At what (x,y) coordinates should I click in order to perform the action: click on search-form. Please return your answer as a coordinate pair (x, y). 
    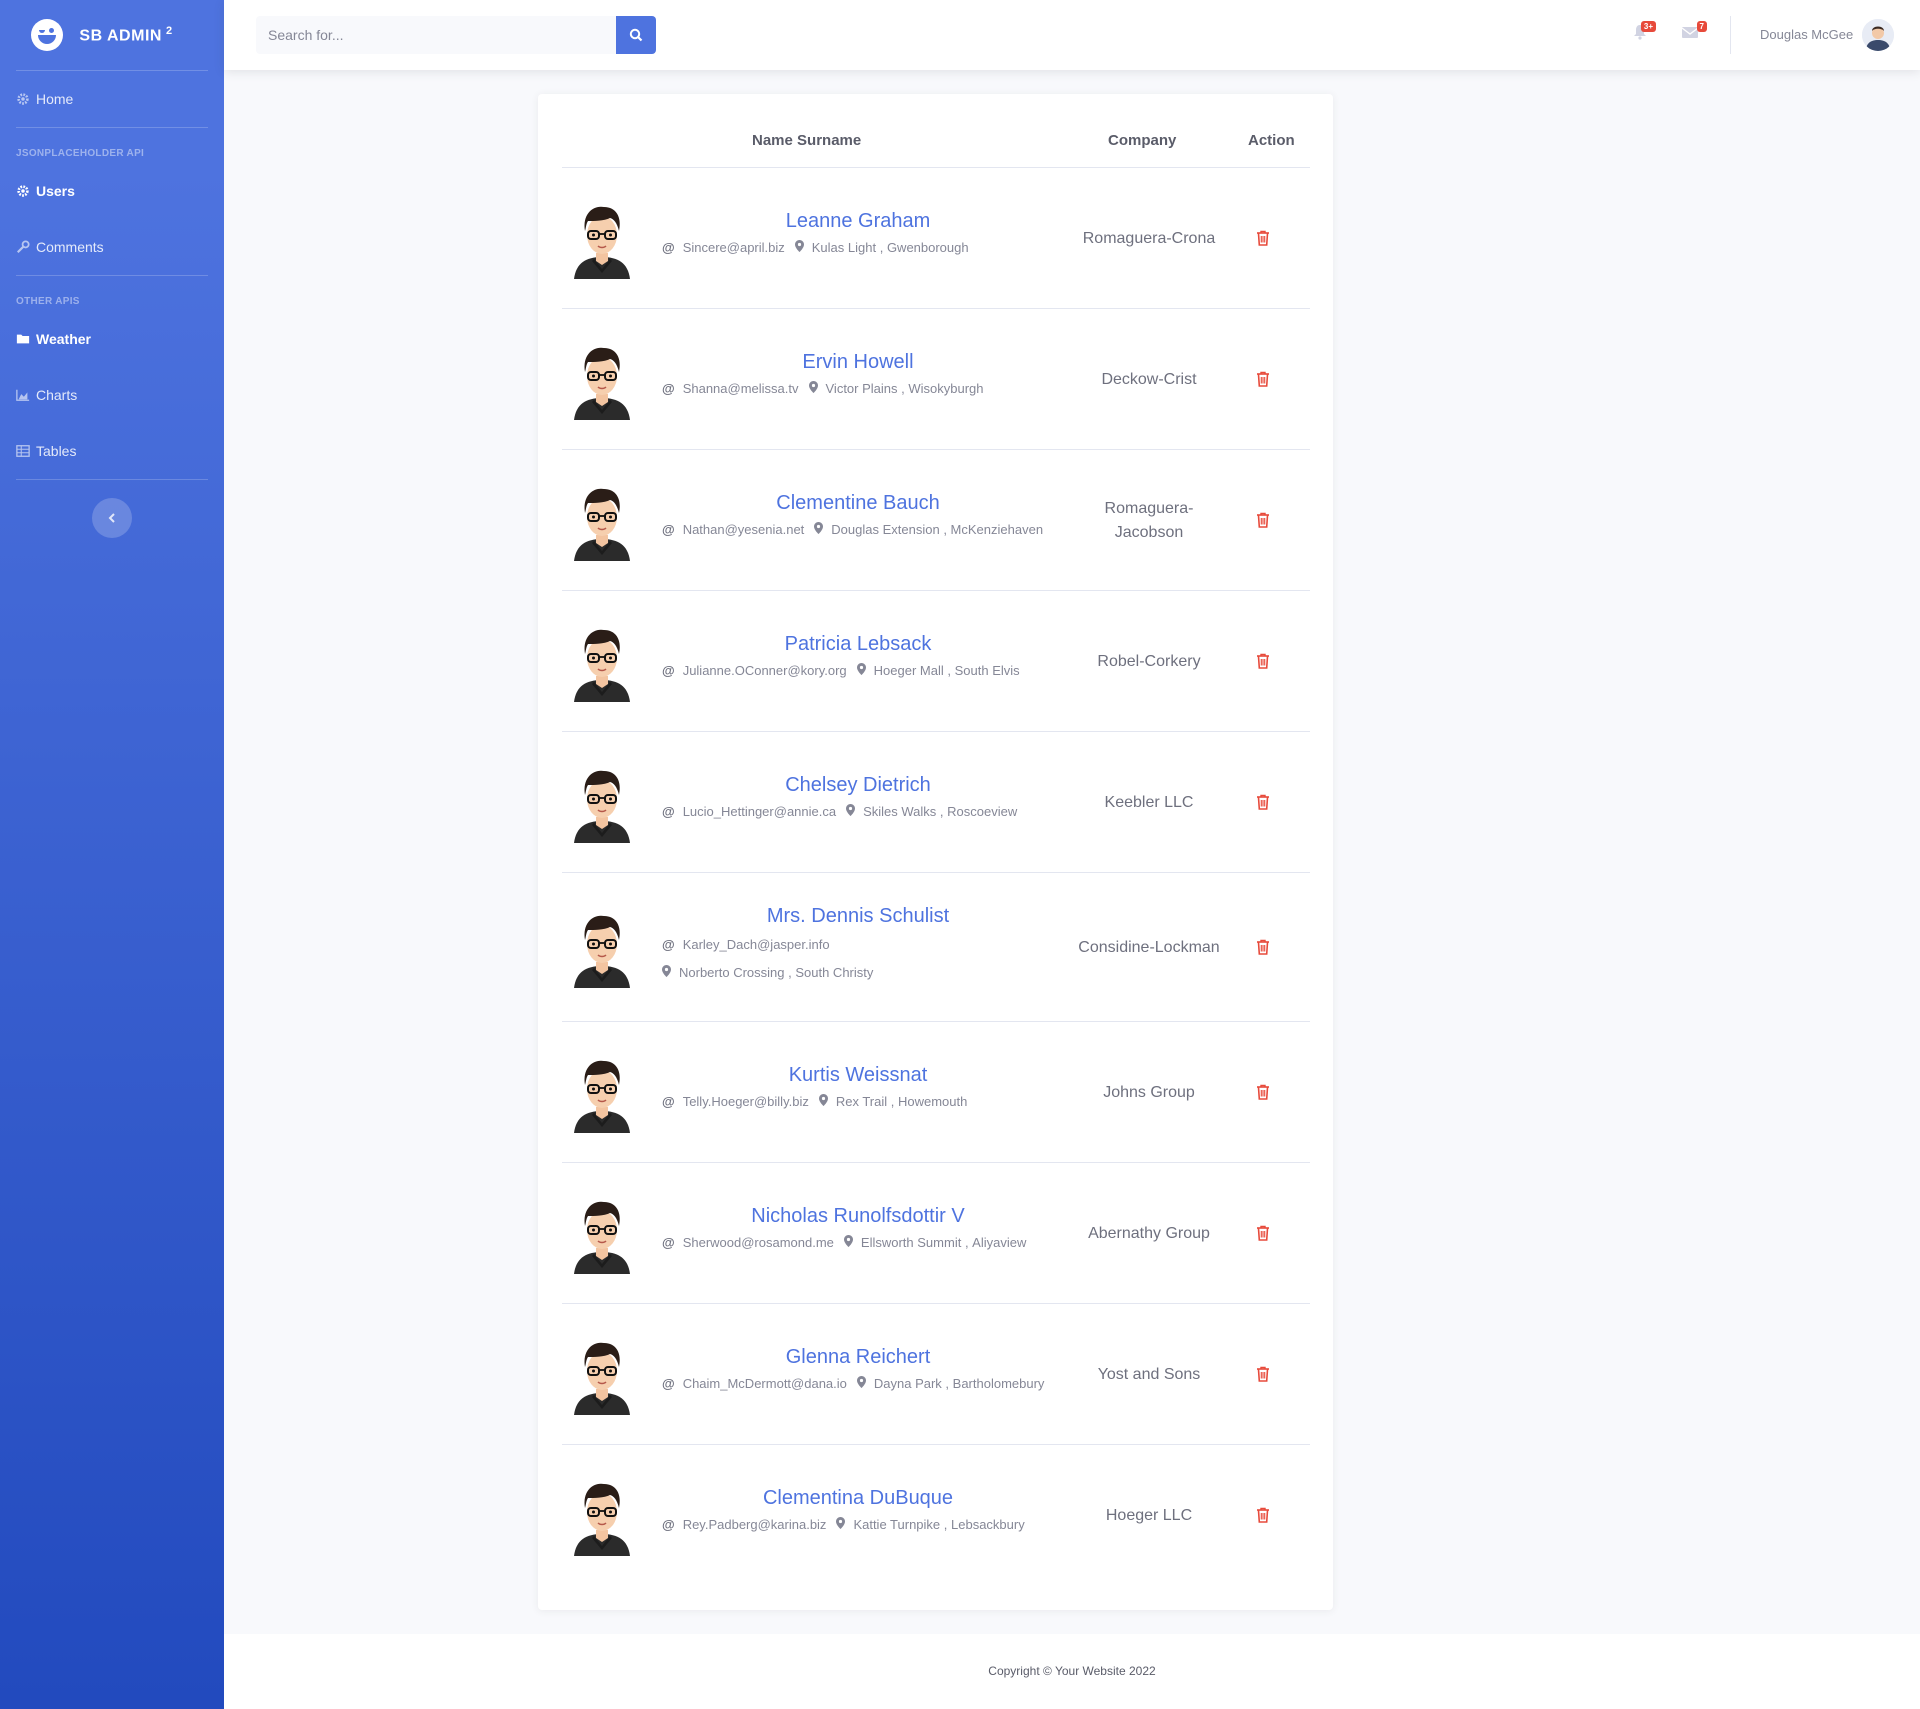
    Looking at the image, I should click on (456, 35).